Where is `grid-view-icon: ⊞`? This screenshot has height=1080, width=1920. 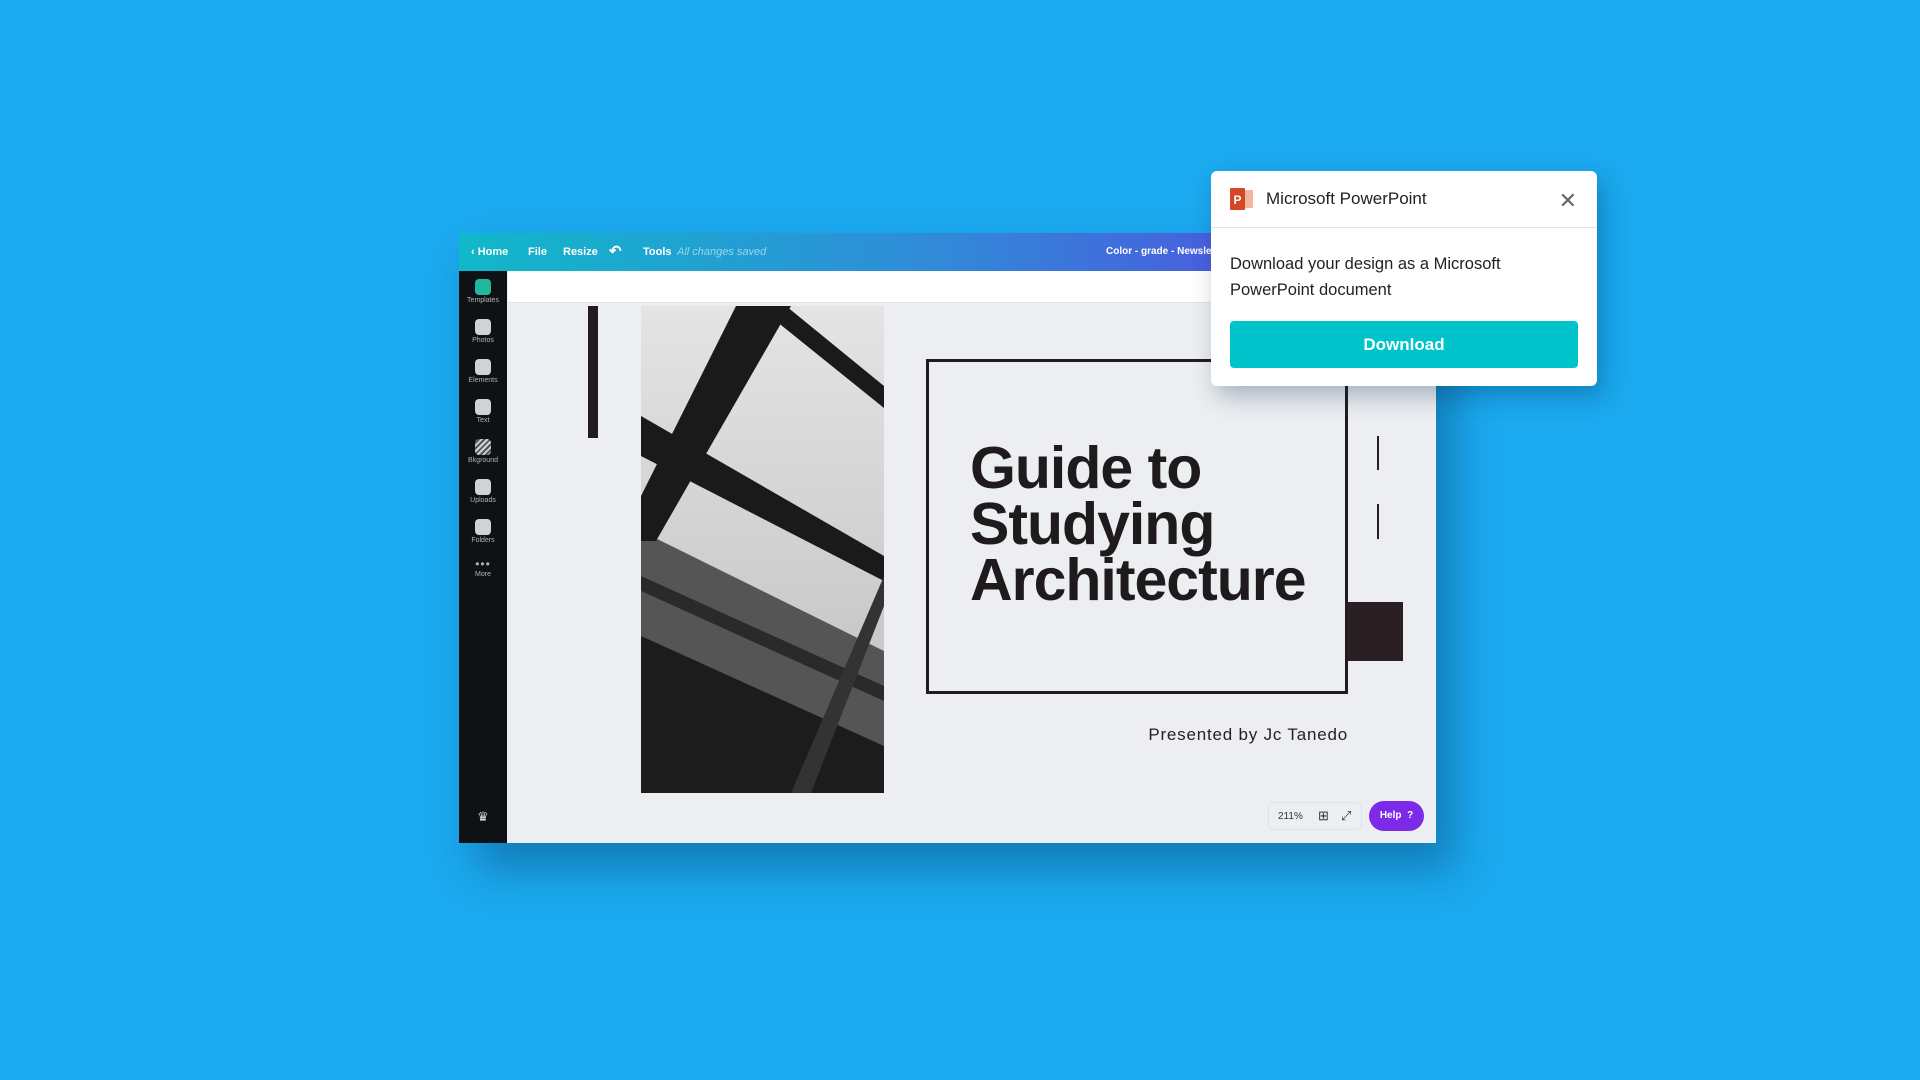 grid-view-icon: ⊞ is located at coordinates (1323, 816).